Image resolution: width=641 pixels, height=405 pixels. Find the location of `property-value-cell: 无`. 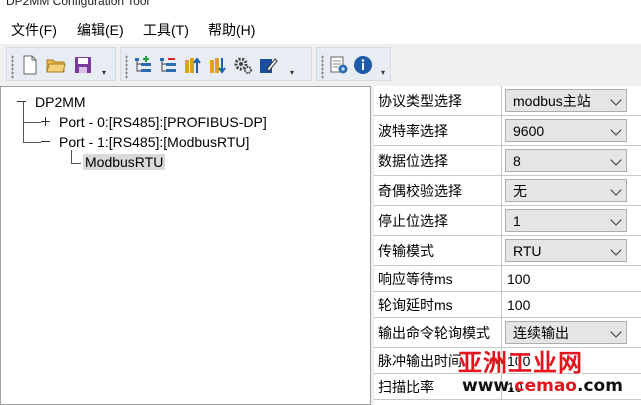

property-value-cell: 无 is located at coordinates (571, 190).